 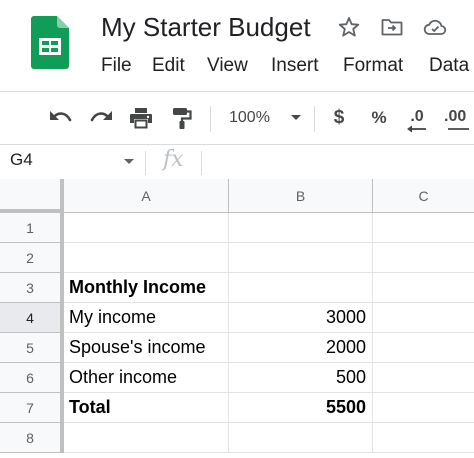 I want to click on toolbar: 100% $ % .0 .00, so click(x=237, y=118).